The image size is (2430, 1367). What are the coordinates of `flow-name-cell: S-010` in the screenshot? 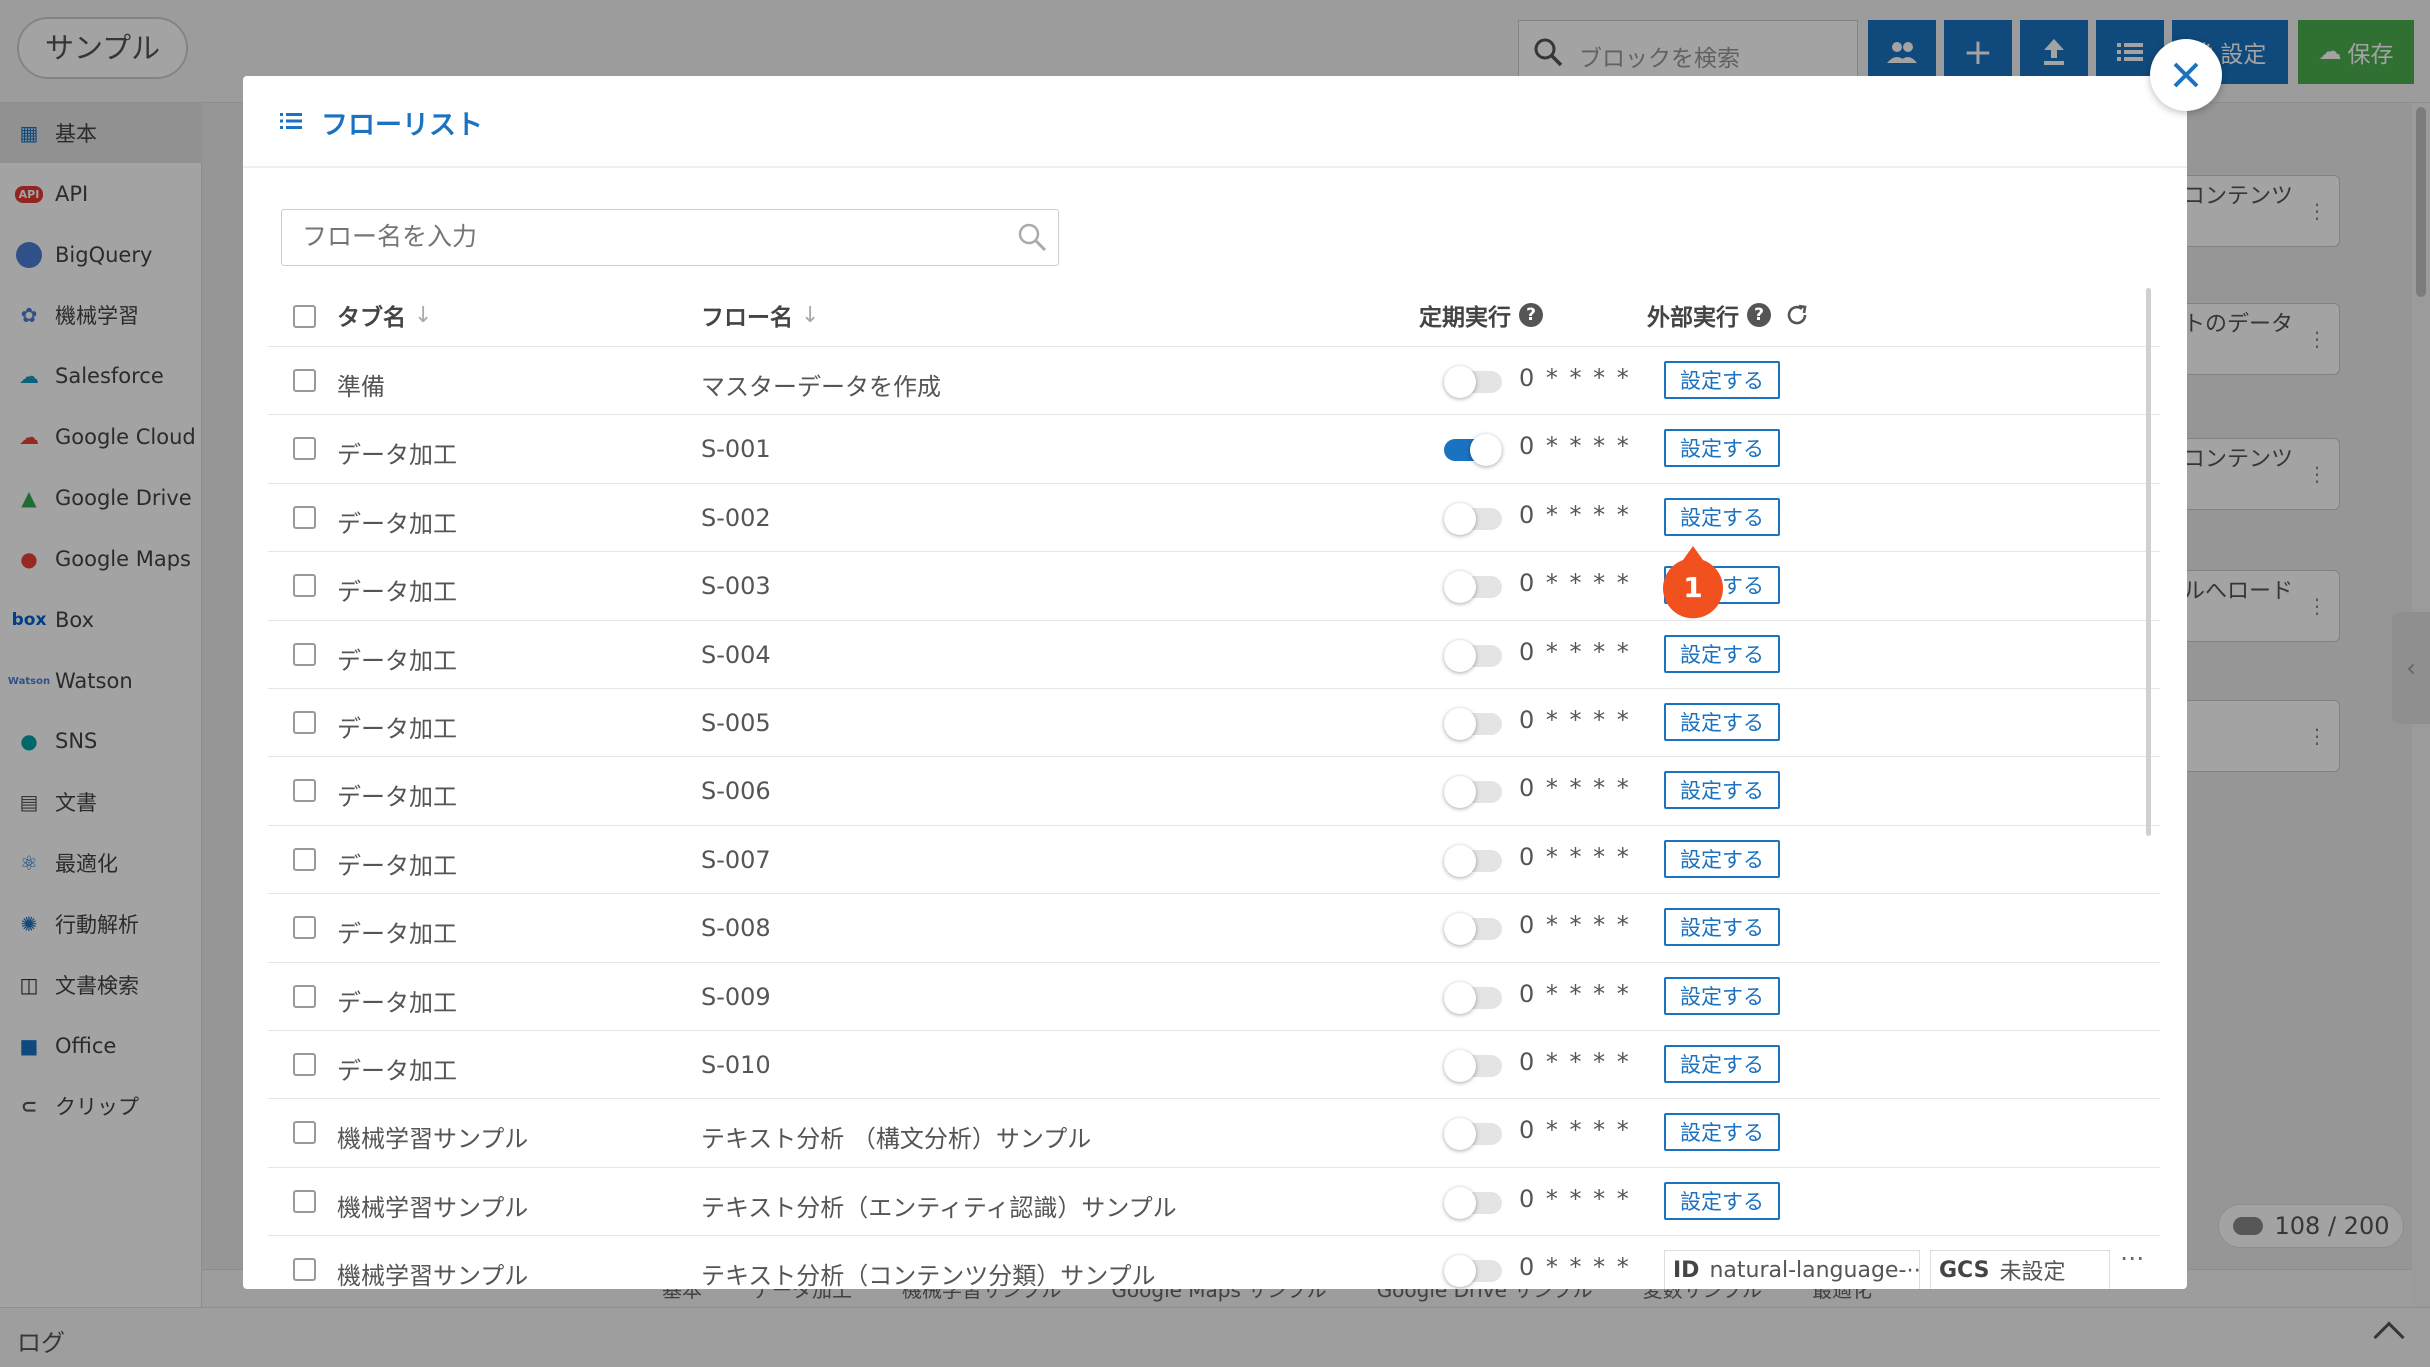 It's located at (736, 1065).